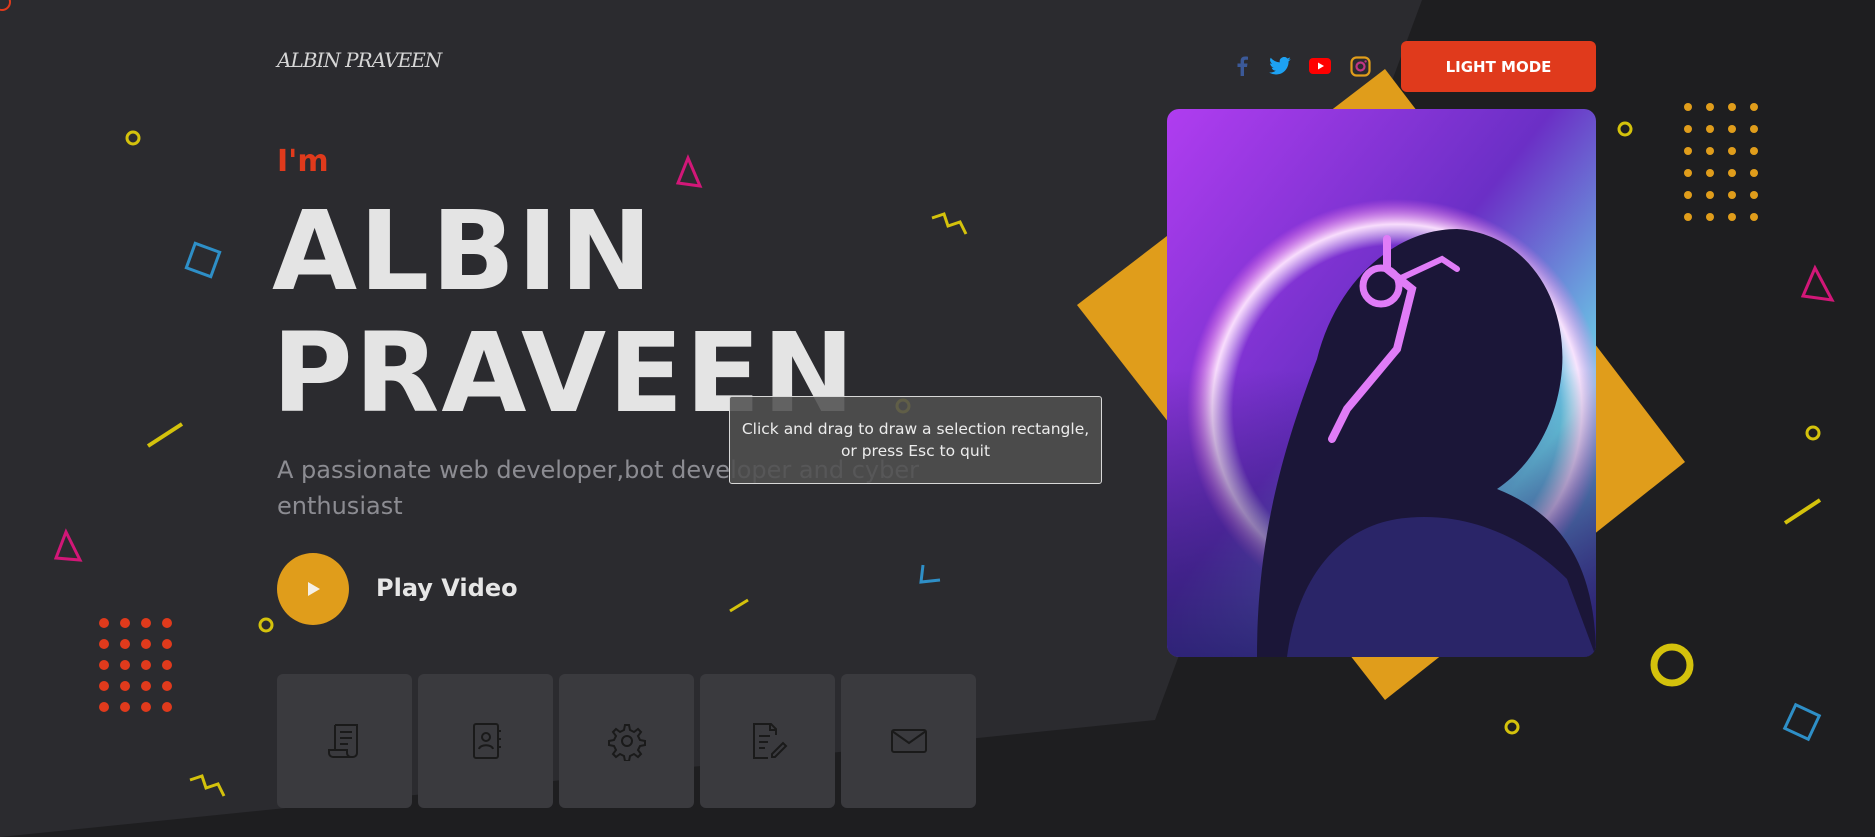 The width and height of the screenshot is (1875, 837). I want to click on instagram-icon, so click(1360, 66).